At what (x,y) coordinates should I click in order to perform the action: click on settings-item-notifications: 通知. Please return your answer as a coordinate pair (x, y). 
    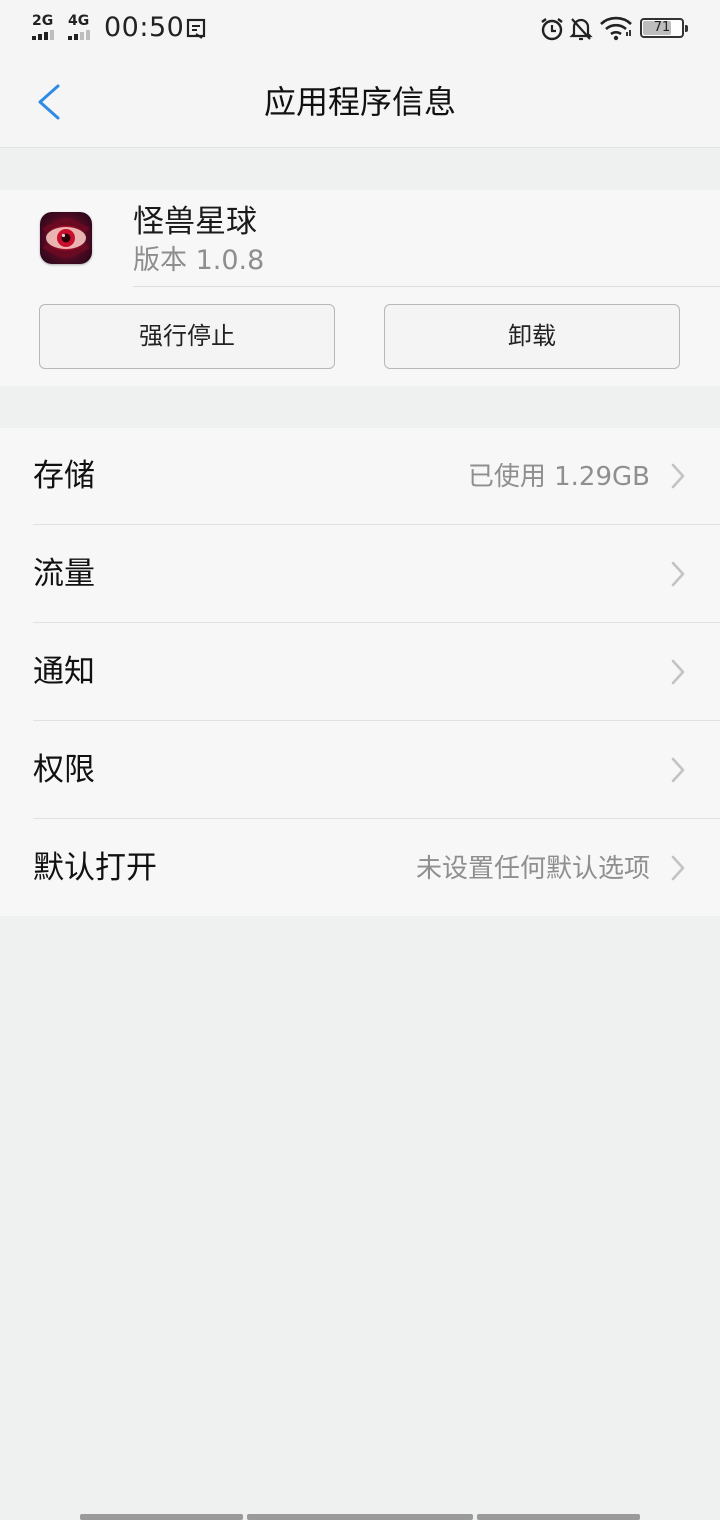
    Looking at the image, I should click on (360, 672).